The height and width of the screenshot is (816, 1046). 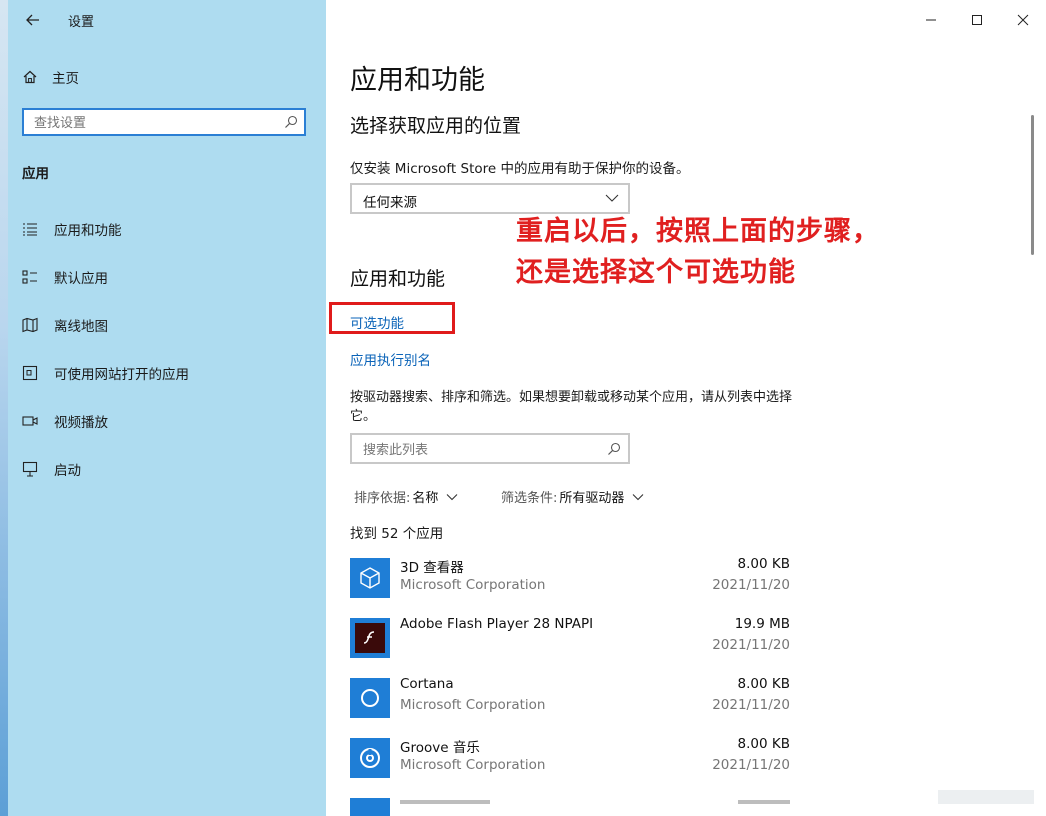 What do you see at coordinates (698, 231) in the screenshot?
I see `annotation-line-1: 重启以后，按照上面的步骤，` at bounding box center [698, 231].